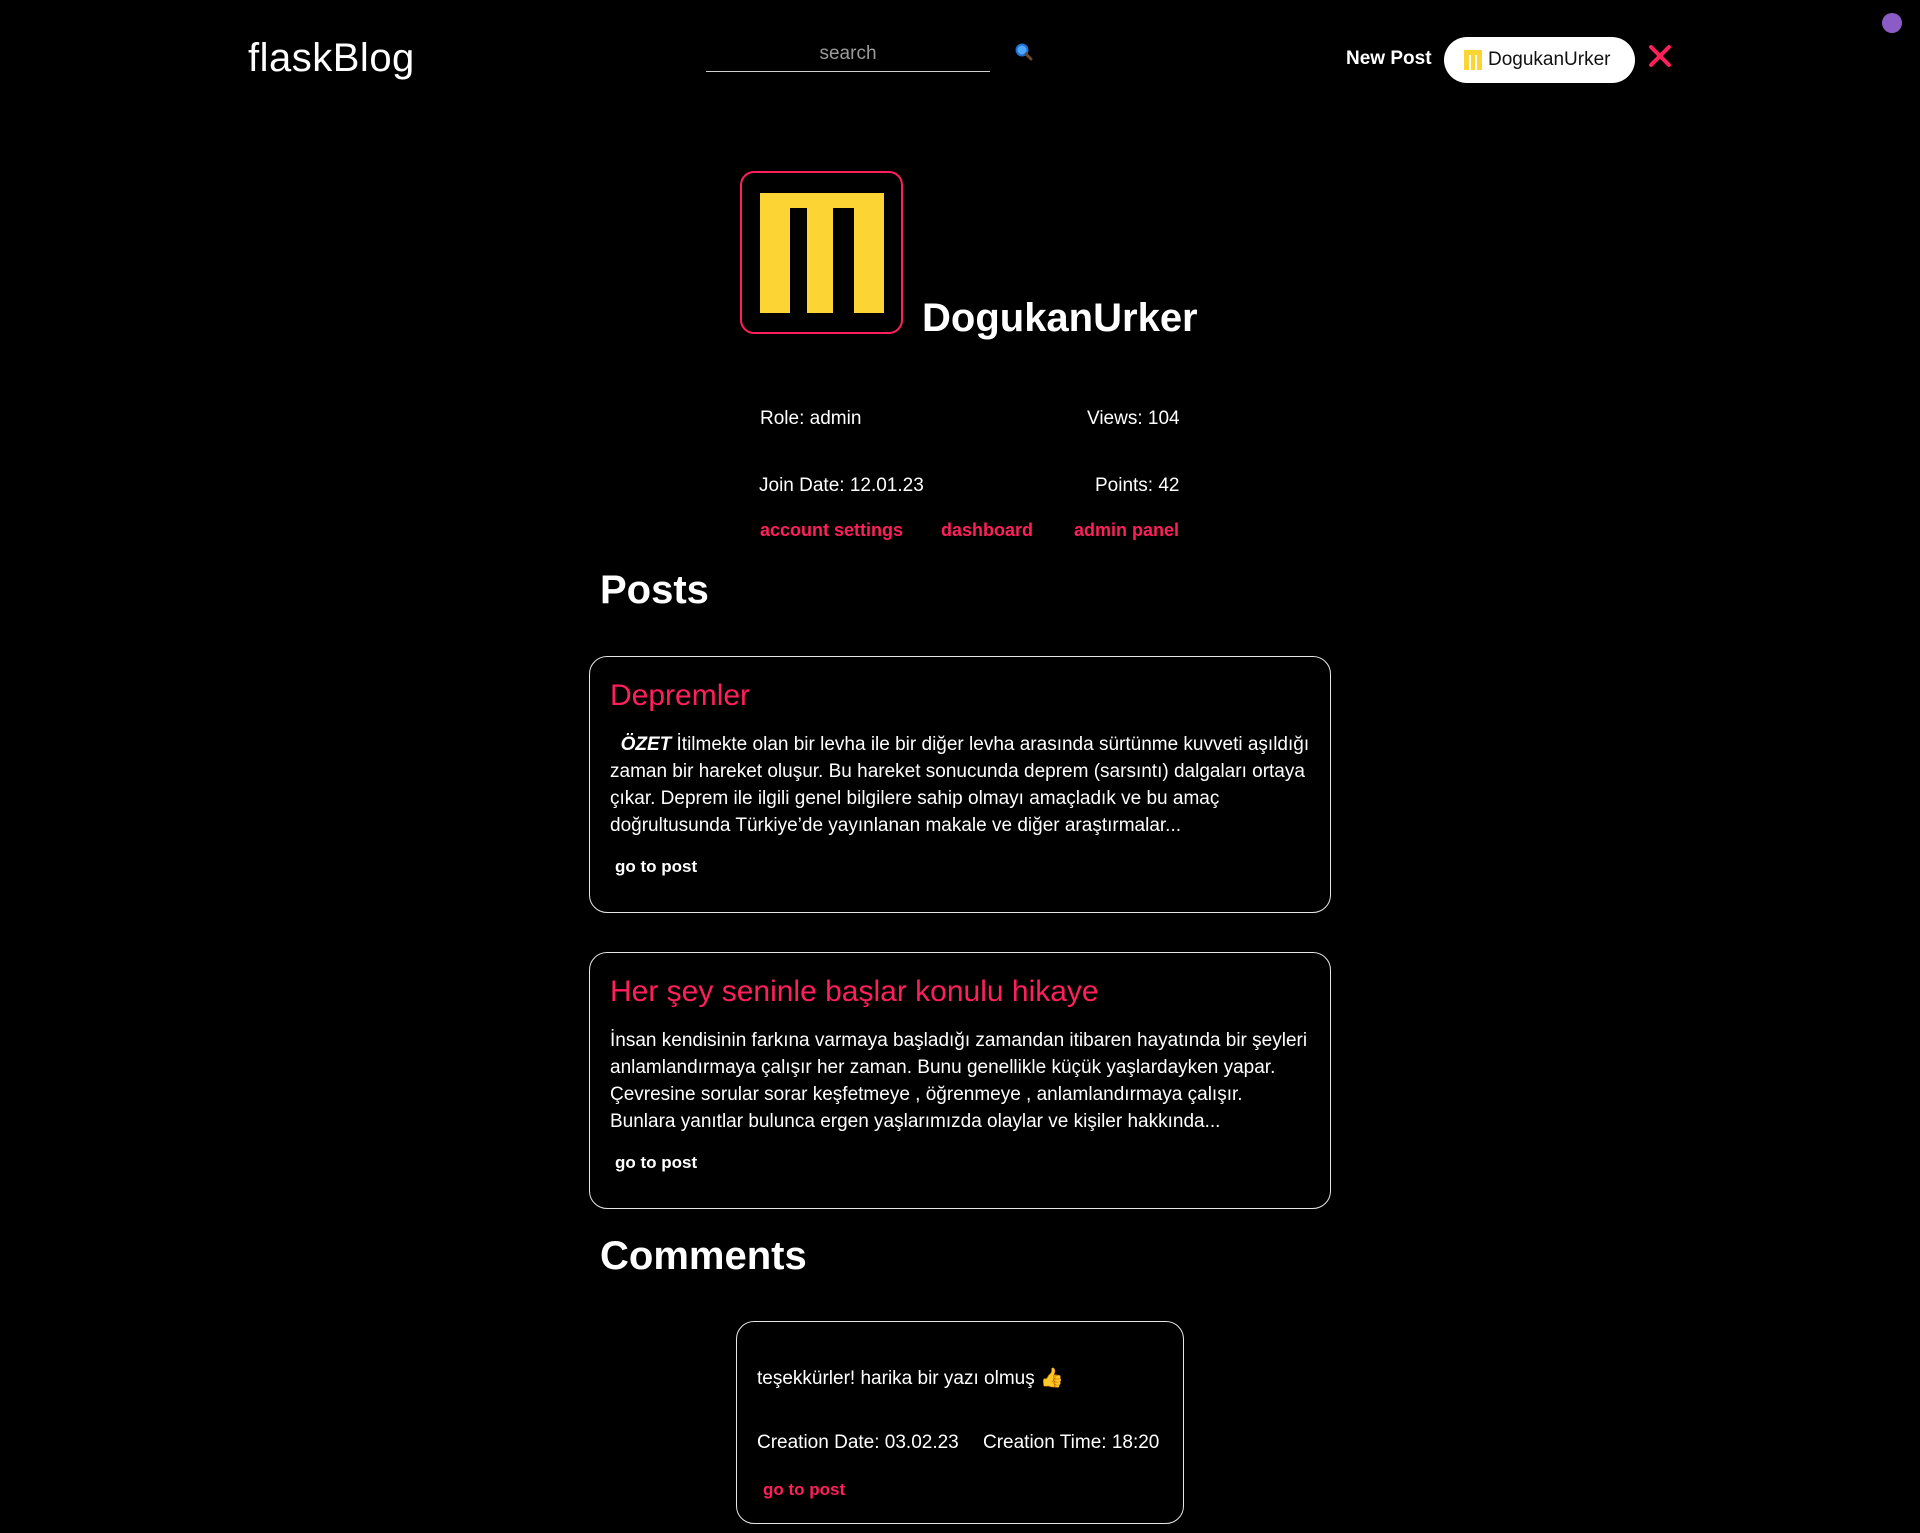 Image resolution: width=1920 pixels, height=1533 pixels. I want to click on user-menu-button: DogukanUrker, so click(1539, 60).